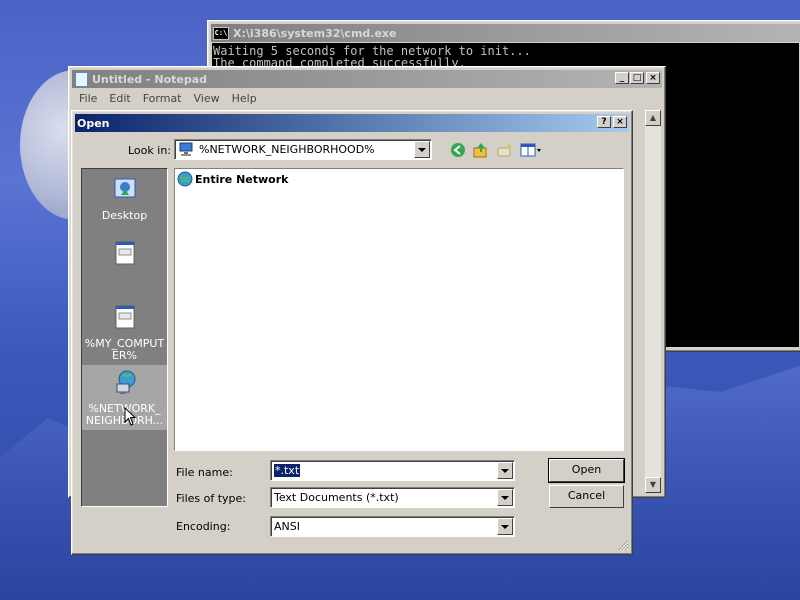 Image resolution: width=800 pixels, height=600 pixels. I want to click on file-name-dropdown-button, so click(505, 470).